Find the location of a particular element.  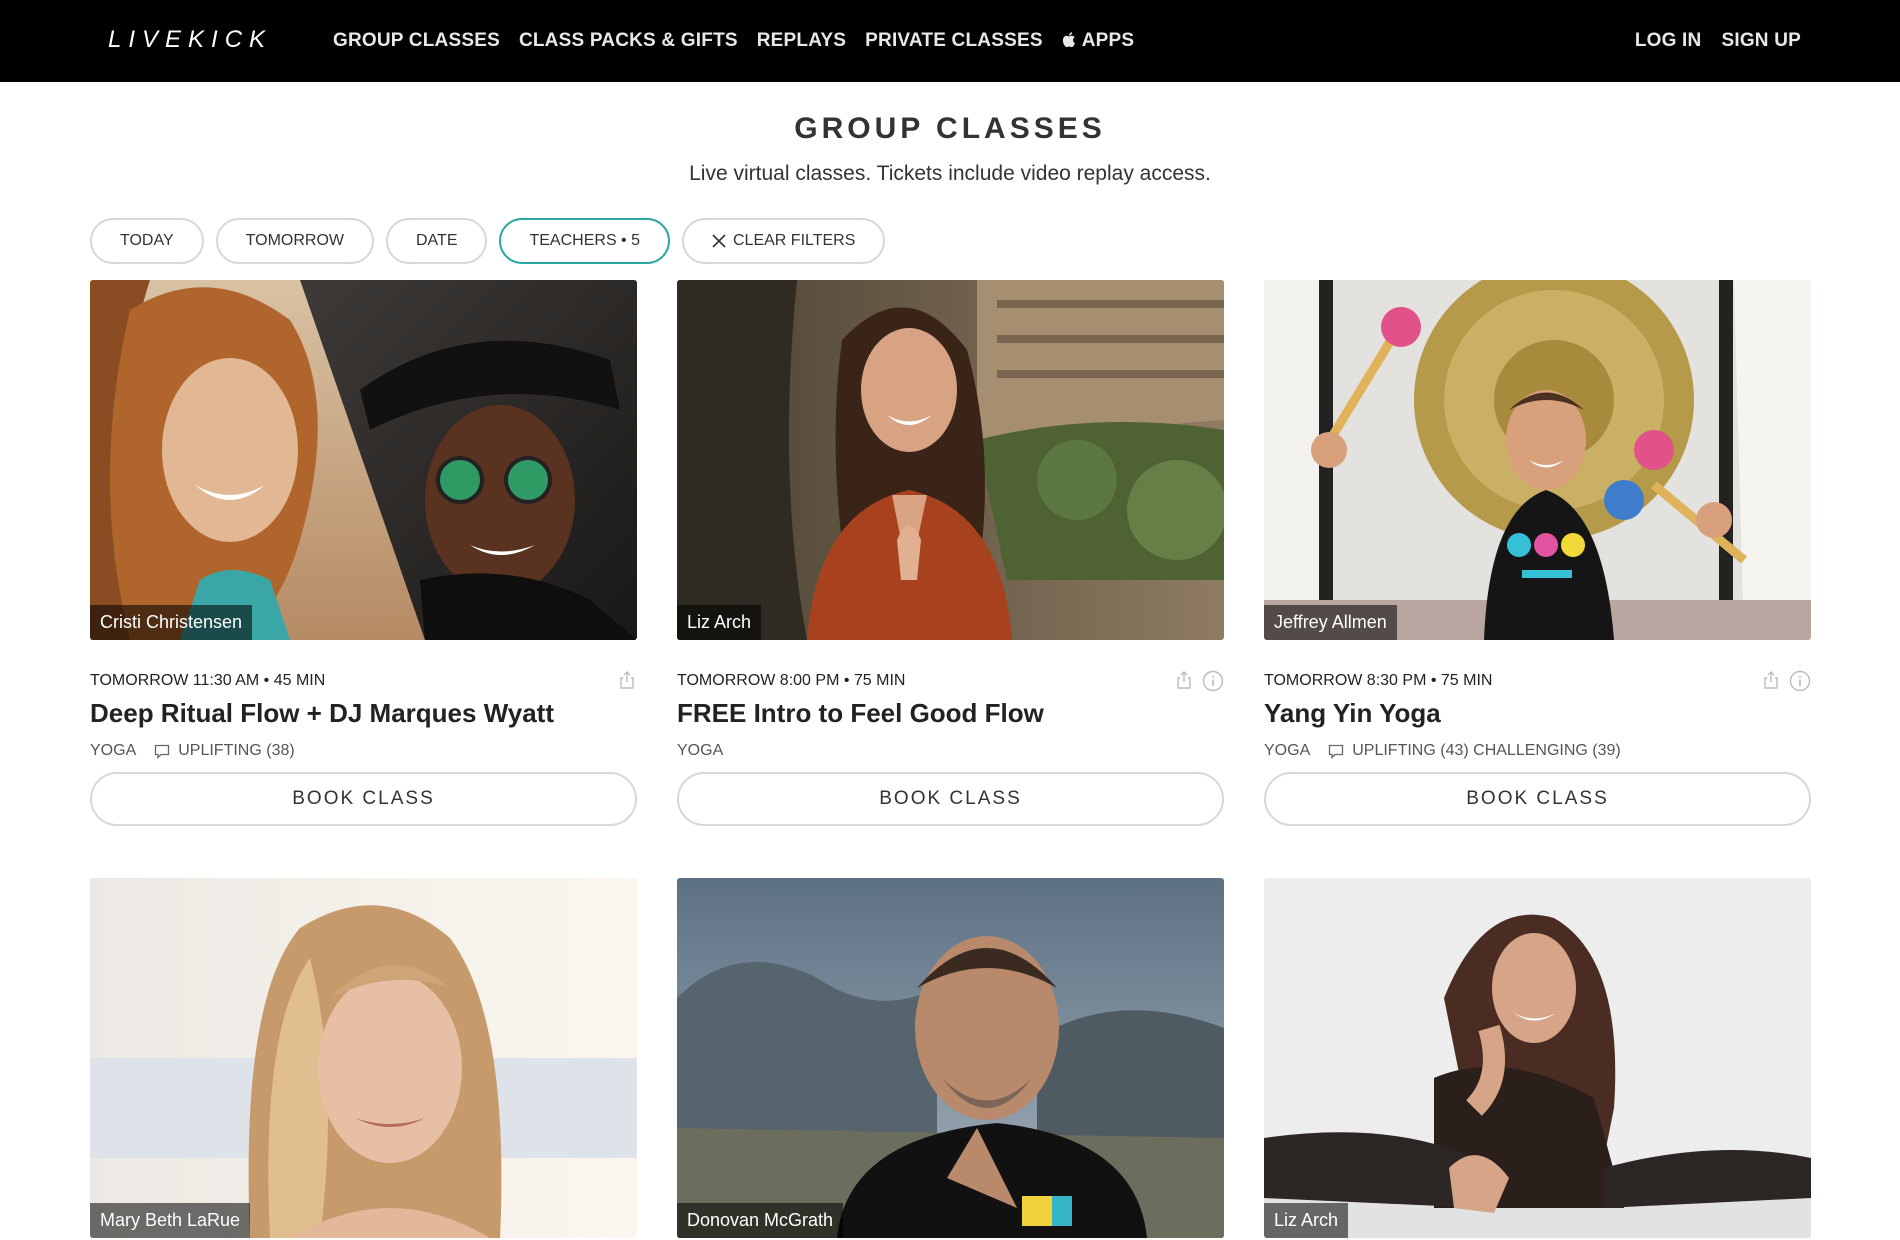

nav-apps: APPS is located at coordinates (1098, 41).